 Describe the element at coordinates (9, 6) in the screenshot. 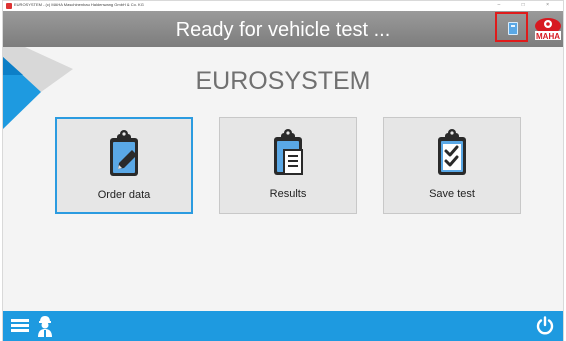

I see `app-icon` at that location.